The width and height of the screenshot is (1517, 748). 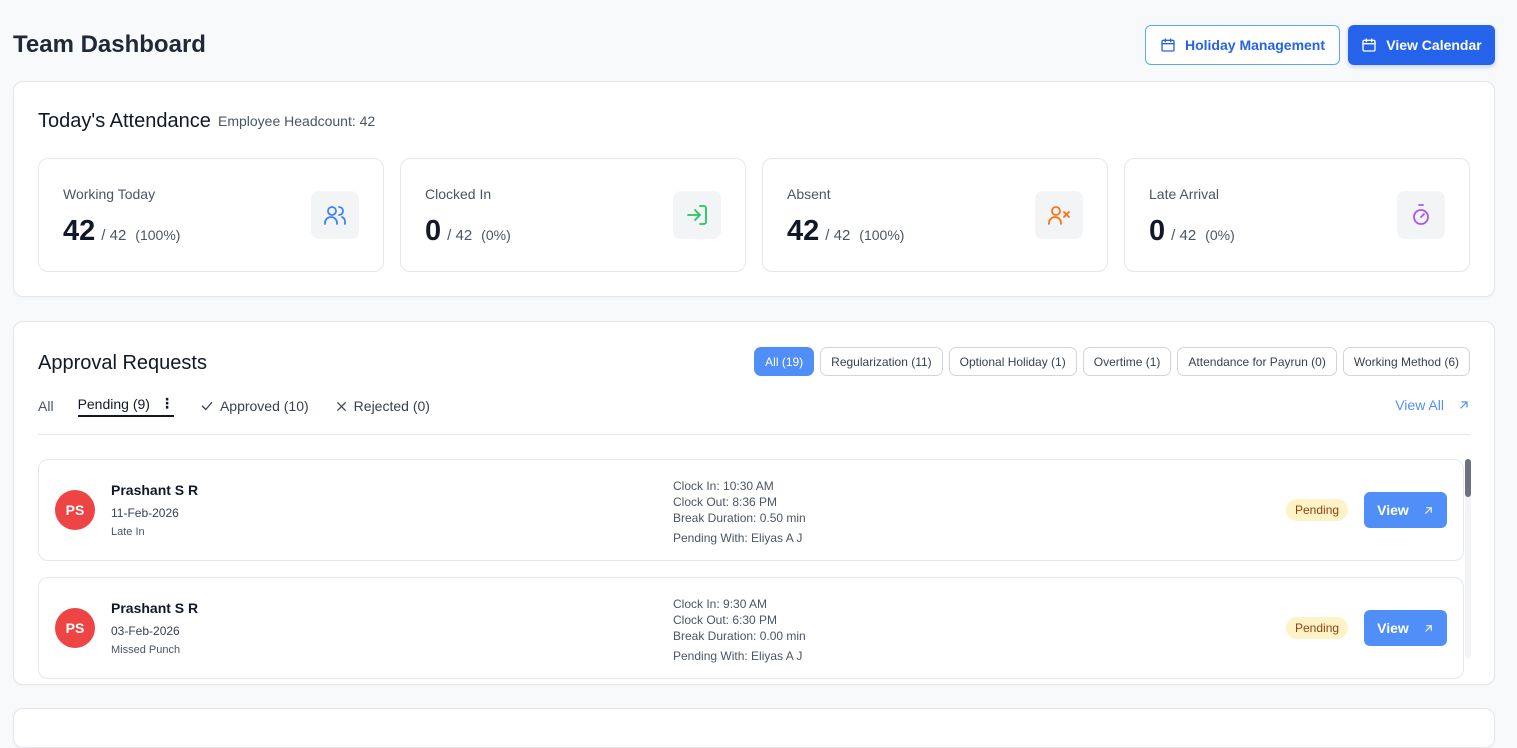 I want to click on filter-chip-working-method: Working Method (6), so click(x=1406, y=361).